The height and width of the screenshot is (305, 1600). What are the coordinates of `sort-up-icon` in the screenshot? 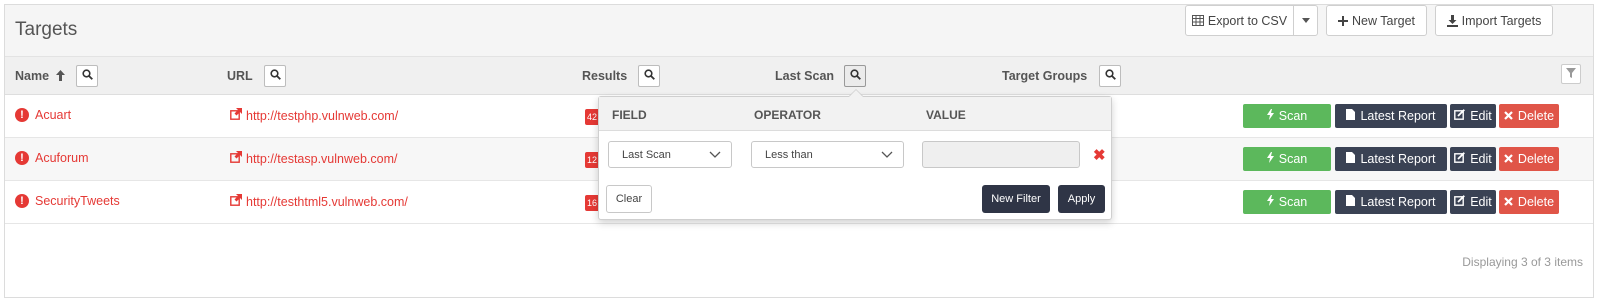 It's located at (60, 76).